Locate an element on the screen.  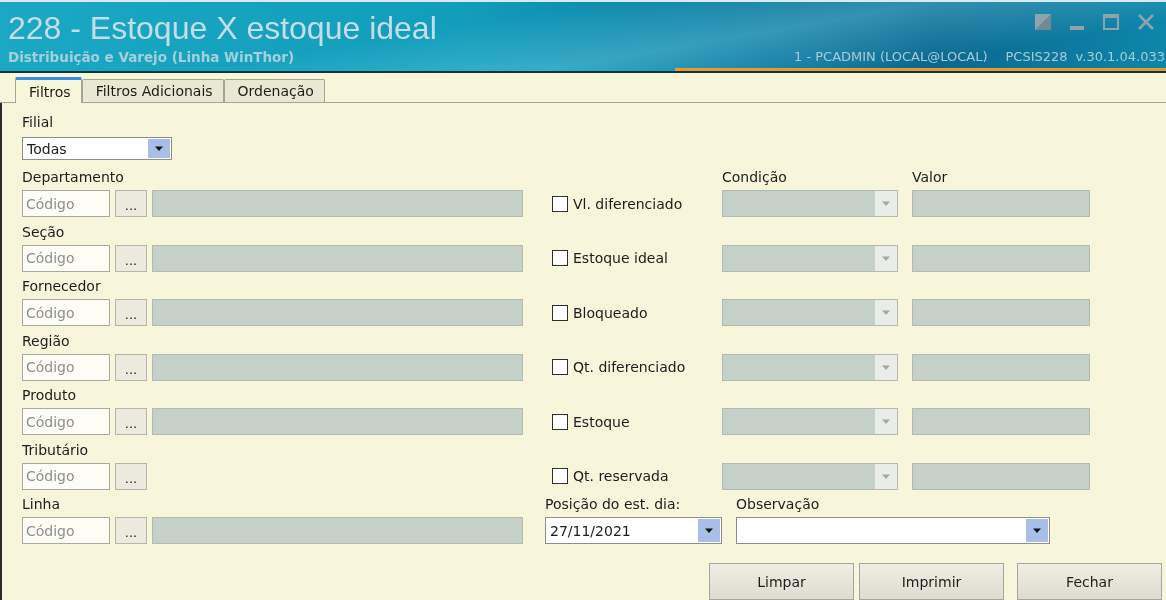
field-label: Observação is located at coordinates (778, 504).